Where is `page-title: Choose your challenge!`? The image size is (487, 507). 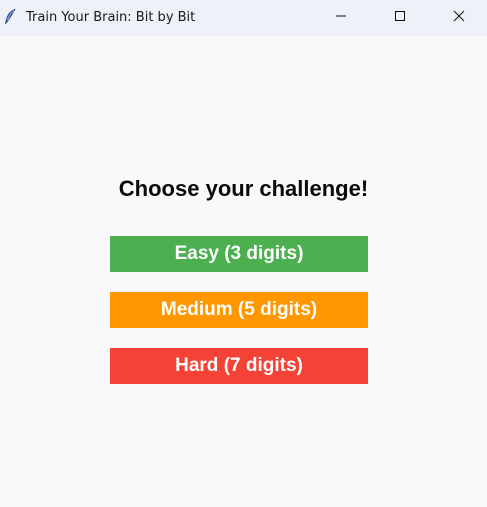
page-title: Choose your challenge! is located at coordinates (243, 188).